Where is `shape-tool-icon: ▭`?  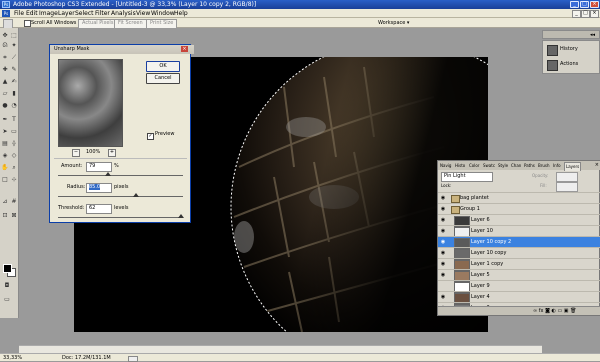 shape-tool-icon: ▭ is located at coordinates (14, 131).